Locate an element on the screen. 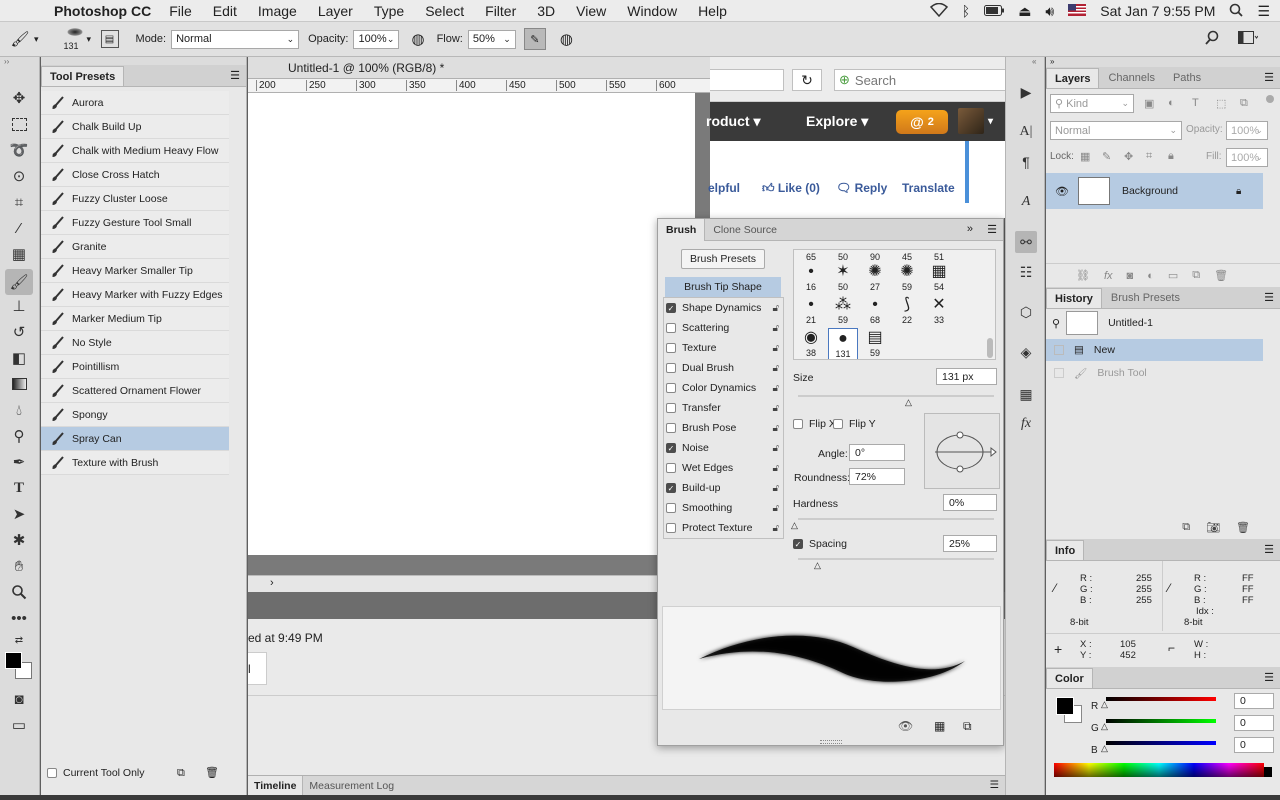 The width and height of the screenshot is (1280, 800). wifi-icon is located at coordinates (938, 11).